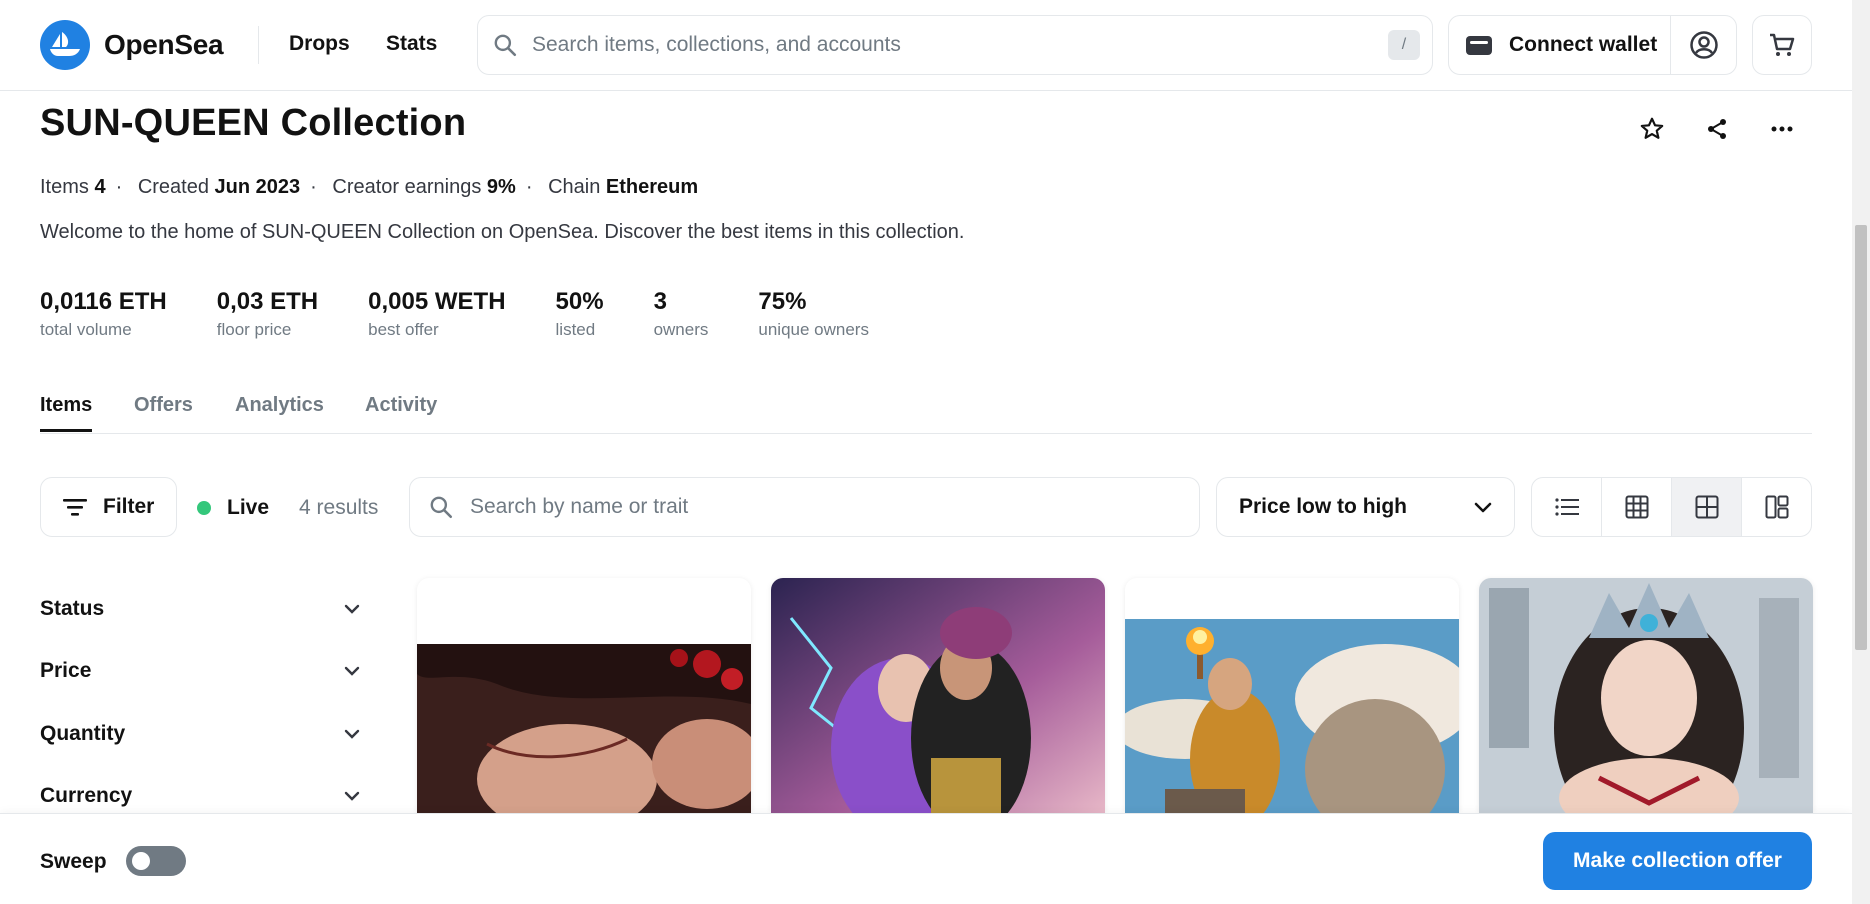 Image resolution: width=1870 pixels, height=904 pixels. Describe the element at coordinates (248, 507) in the screenshot. I see `live-label: Live` at that location.